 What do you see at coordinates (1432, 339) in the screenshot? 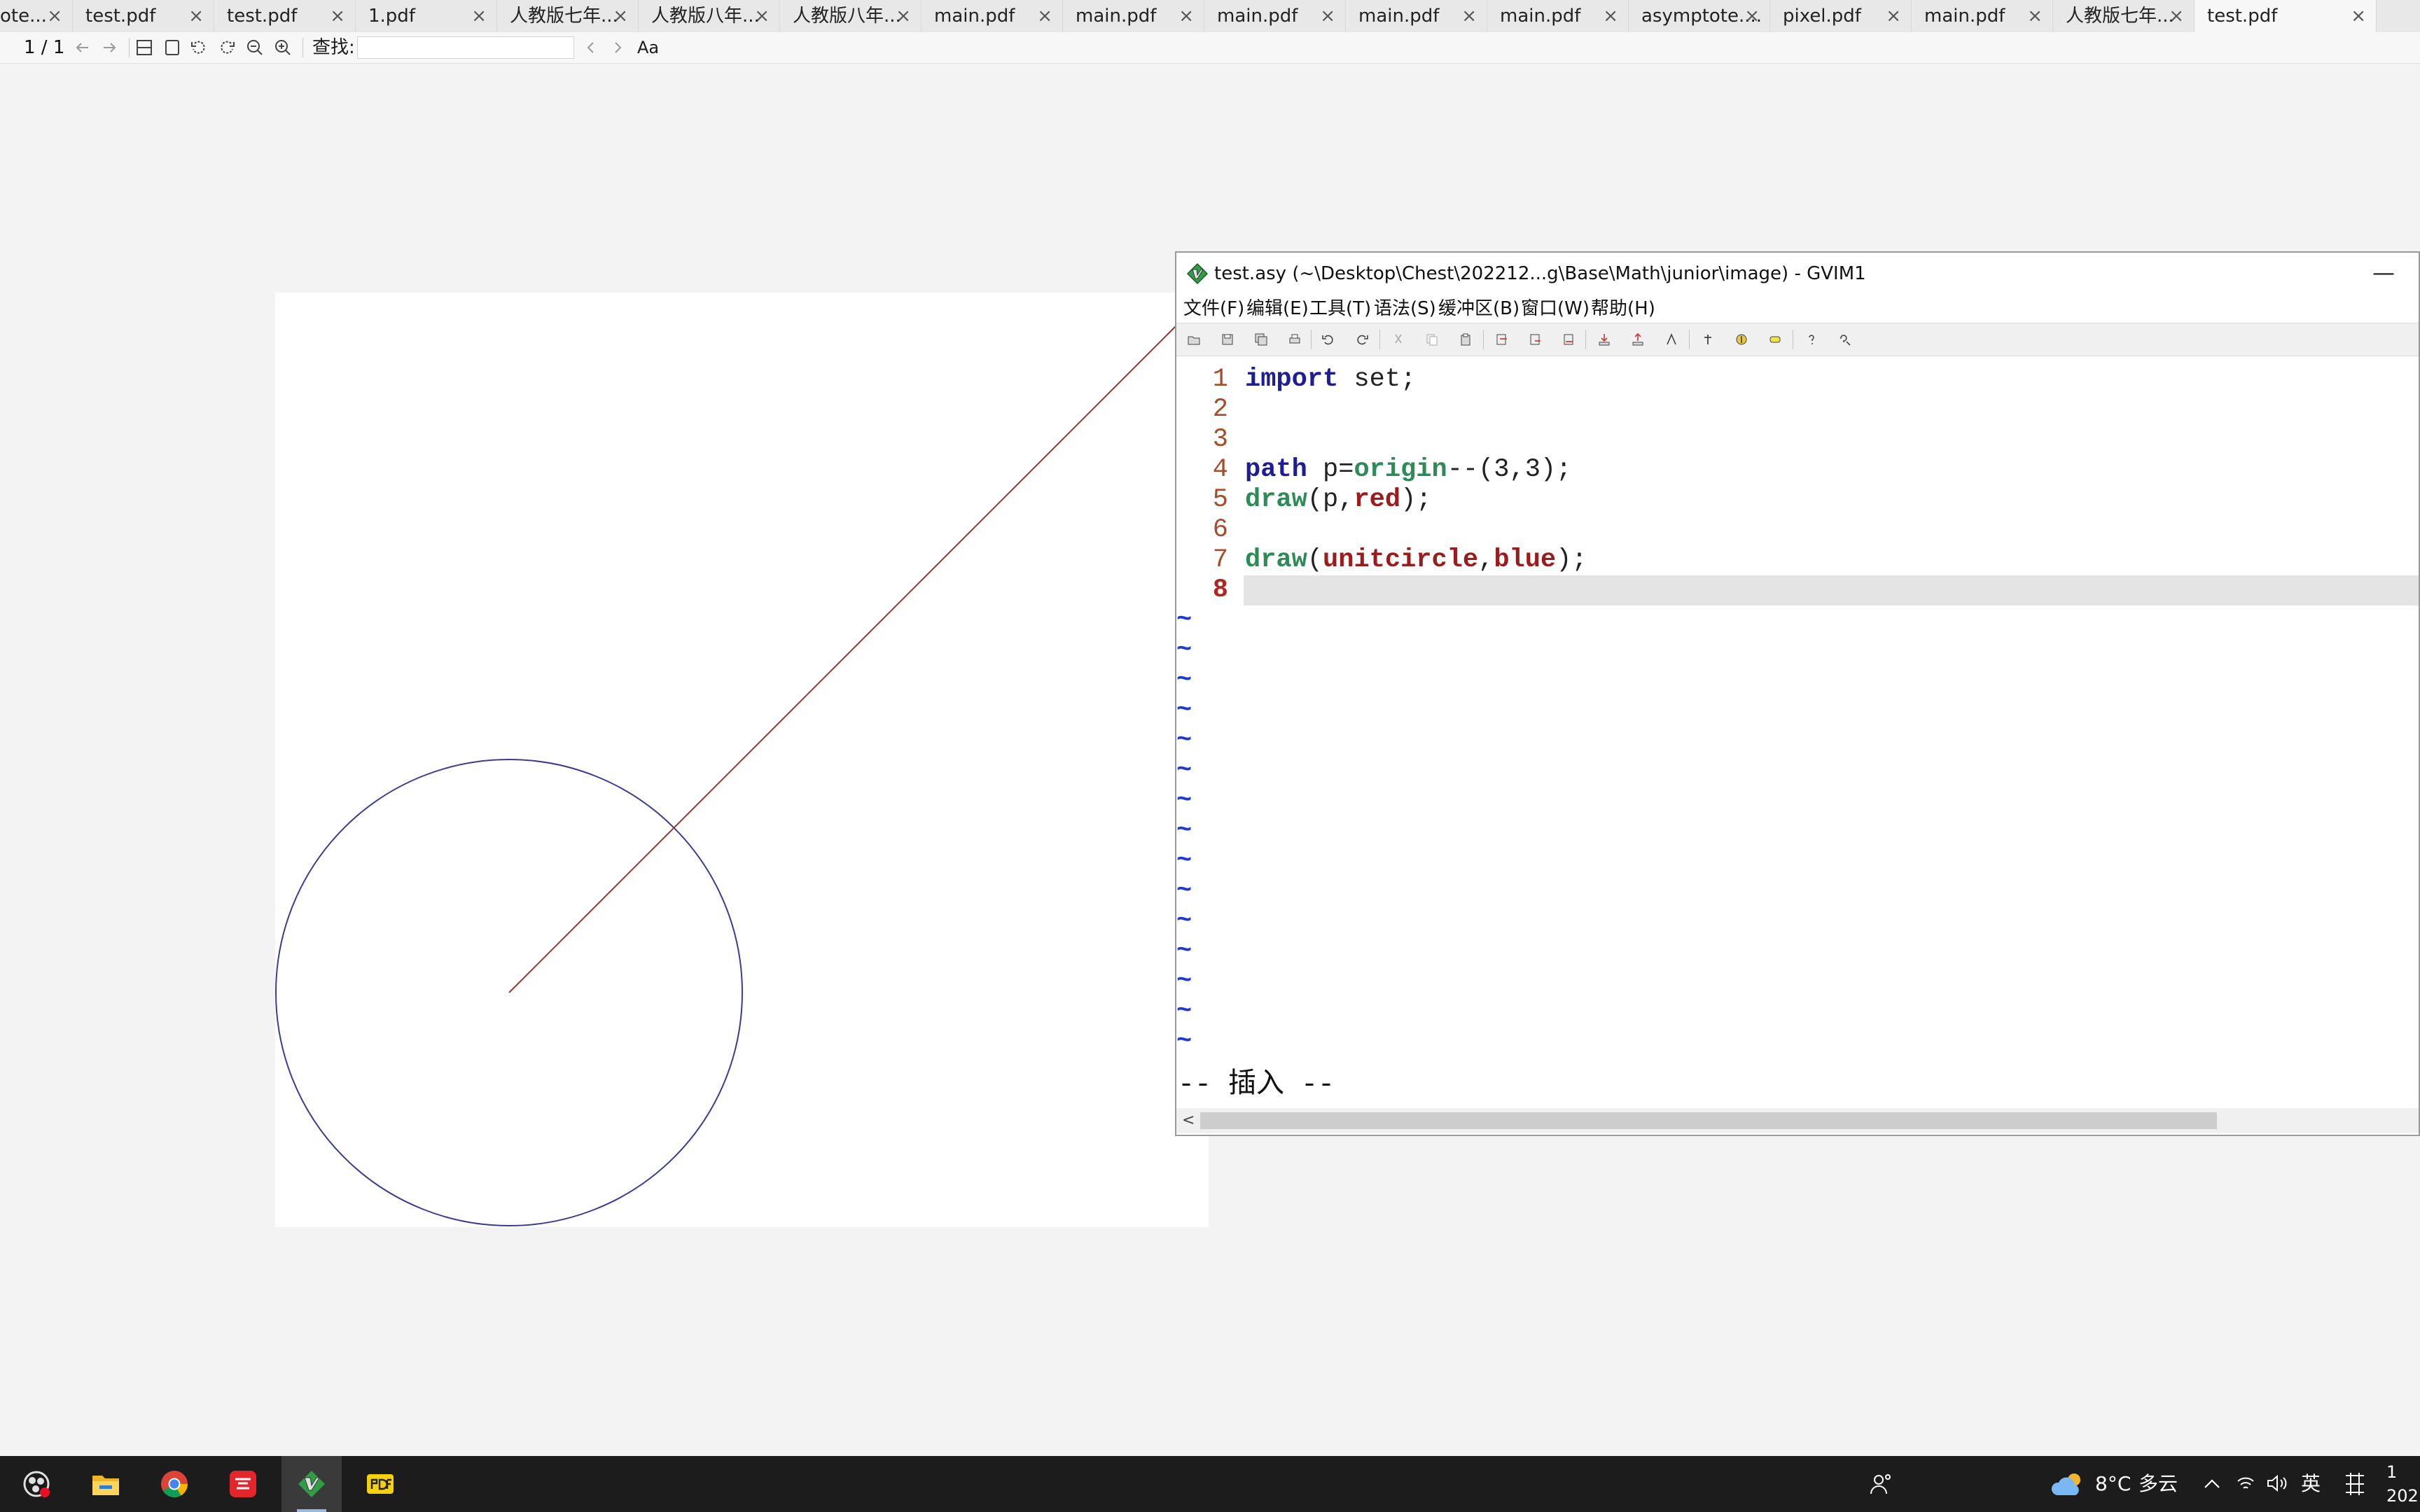
I see `copy-icon` at bounding box center [1432, 339].